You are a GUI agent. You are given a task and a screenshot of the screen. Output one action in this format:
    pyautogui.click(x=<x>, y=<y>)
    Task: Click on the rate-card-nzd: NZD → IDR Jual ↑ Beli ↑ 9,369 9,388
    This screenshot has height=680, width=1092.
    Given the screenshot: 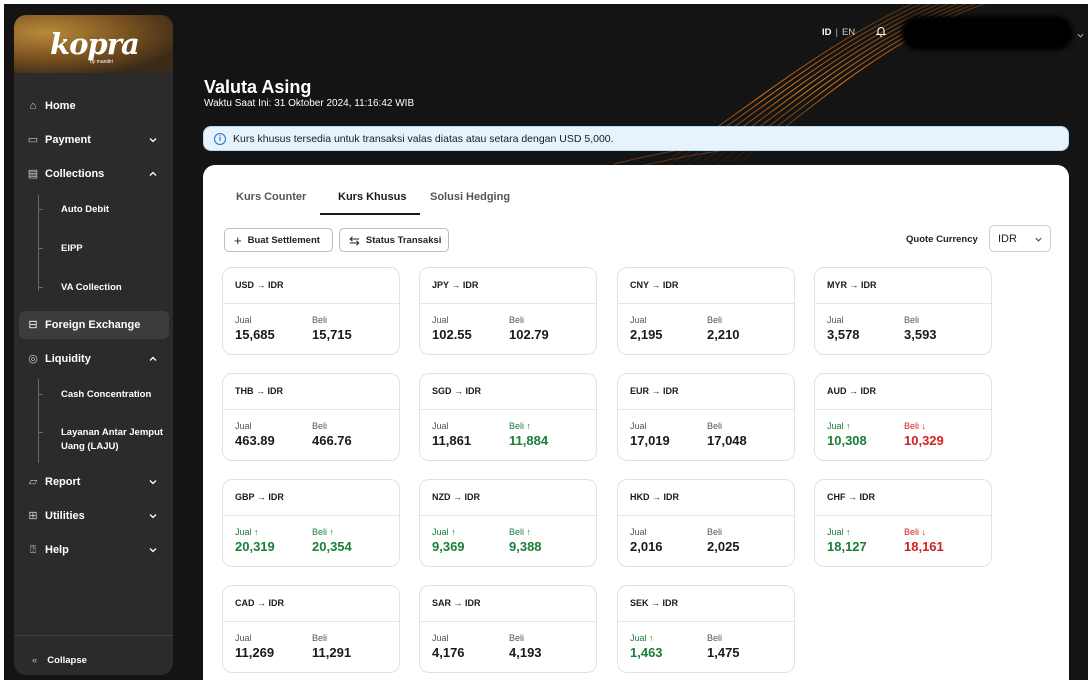 What is the action you would take?
    pyautogui.click(x=508, y=523)
    